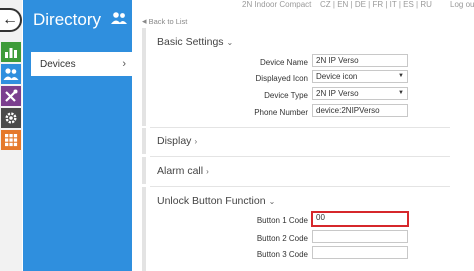  I want to click on phone-number-value: device:2NIPVerso, so click(348, 110).